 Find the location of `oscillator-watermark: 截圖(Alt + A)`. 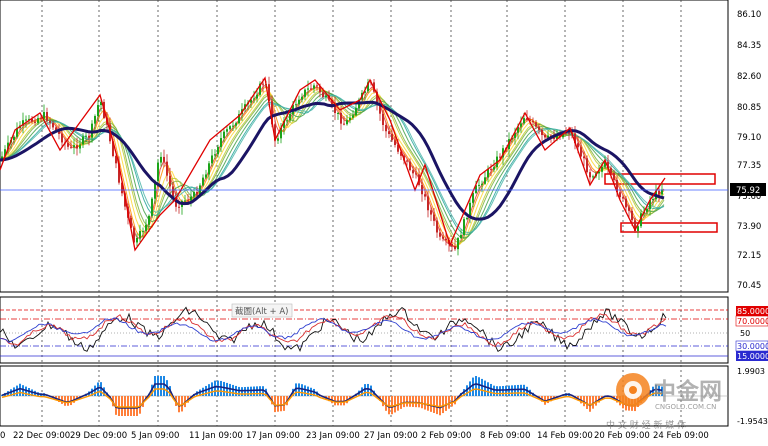

oscillator-watermark: 截圖(Alt + A) is located at coordinates (262, 310).